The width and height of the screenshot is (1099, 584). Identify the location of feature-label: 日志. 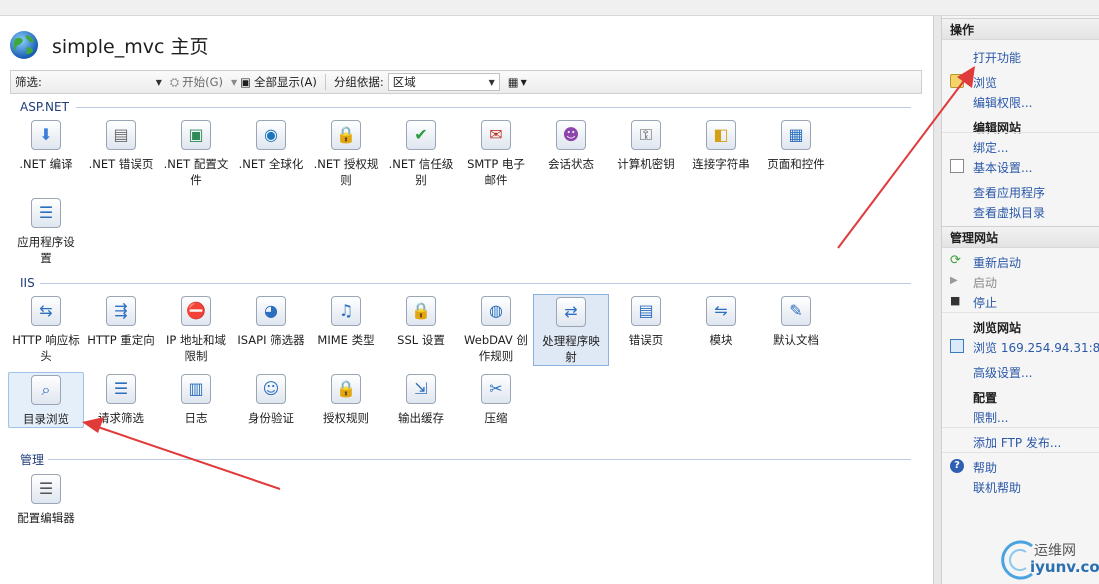
(196, 418).